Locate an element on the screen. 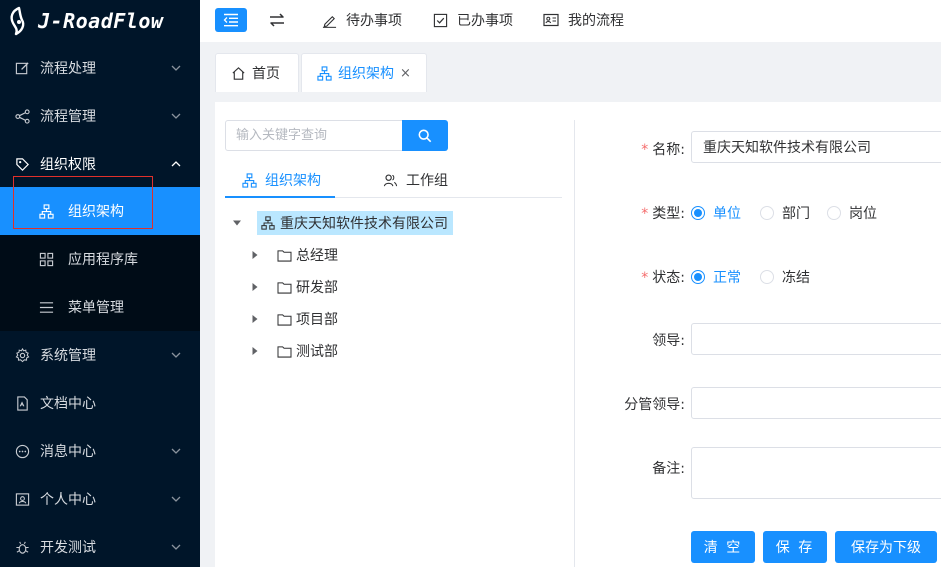 The width and height of the screenshot is (941, 567). save-as-child-button: 保存为下级 is located at coordinates (886, 547).